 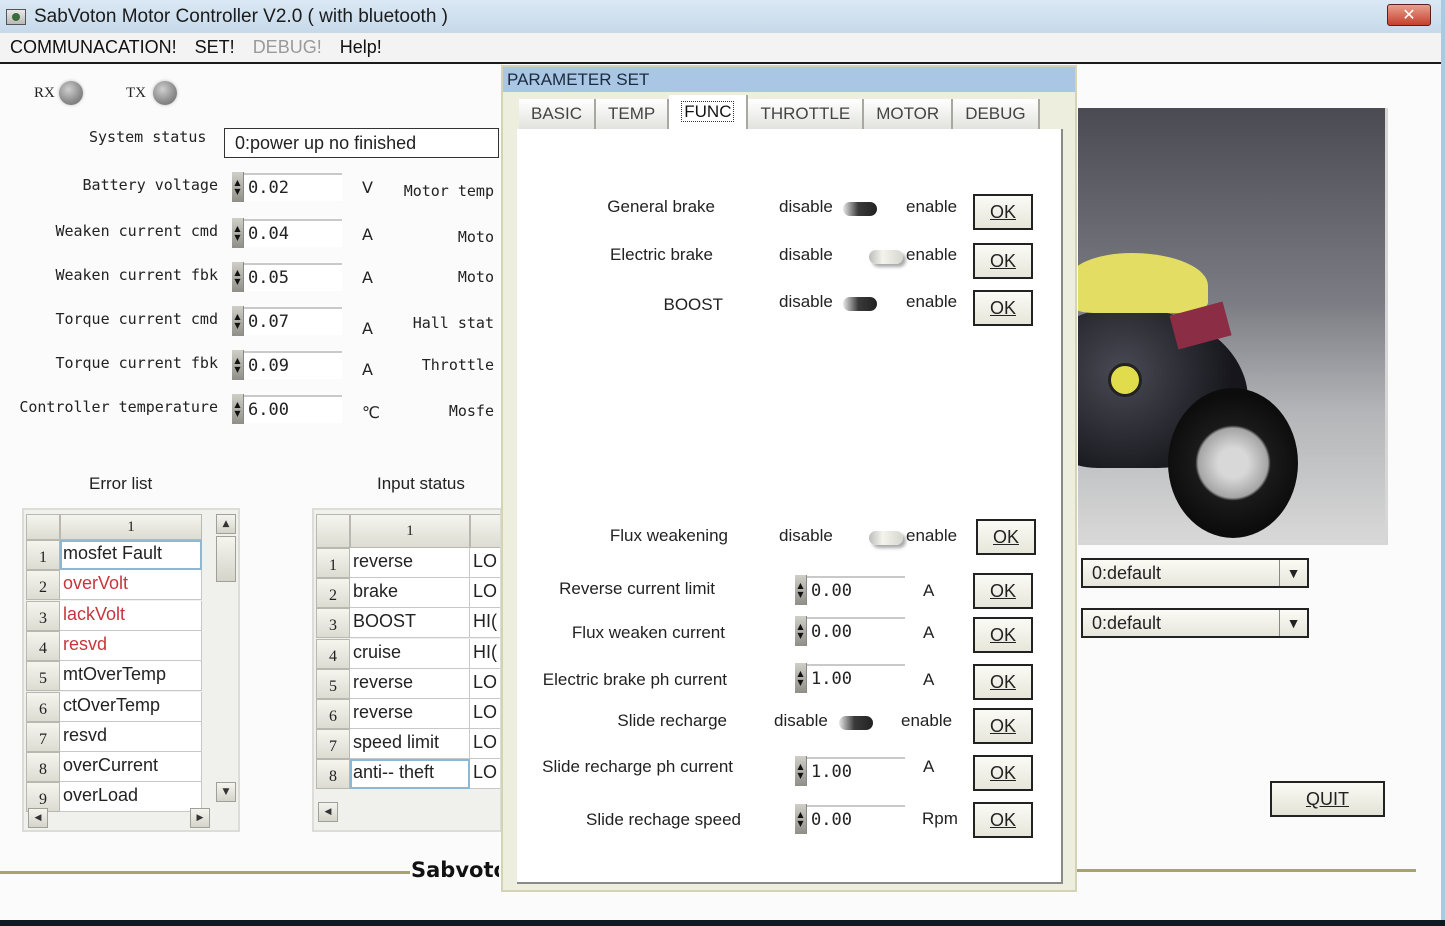 I want to click on error-list-row: 4 resvd, so click(x=114, y=645).